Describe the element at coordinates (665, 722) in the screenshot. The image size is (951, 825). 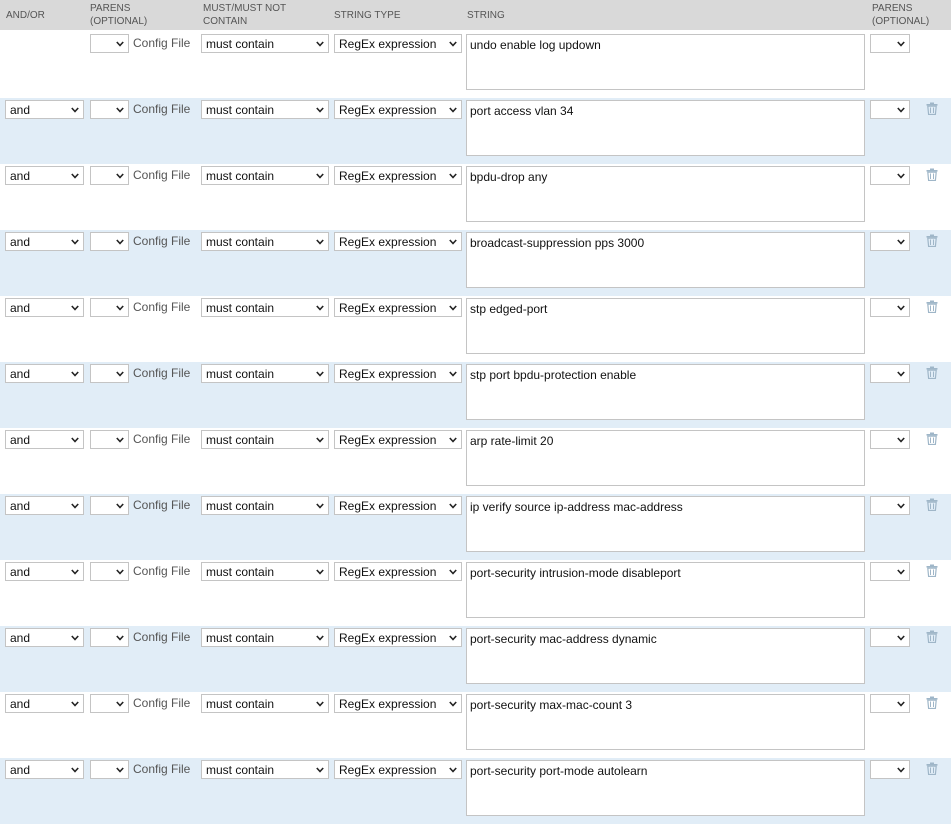
I see `string-input: port-security max-mac-count 3` at that location.